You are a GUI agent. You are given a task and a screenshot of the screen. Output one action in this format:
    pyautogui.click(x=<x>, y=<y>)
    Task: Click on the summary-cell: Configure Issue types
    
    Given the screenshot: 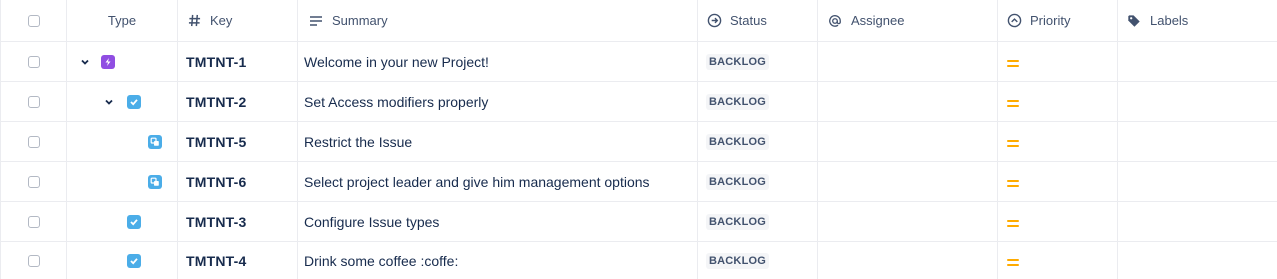 What is the action you would take?
    pyautogui.click(x=498, y=221)
    